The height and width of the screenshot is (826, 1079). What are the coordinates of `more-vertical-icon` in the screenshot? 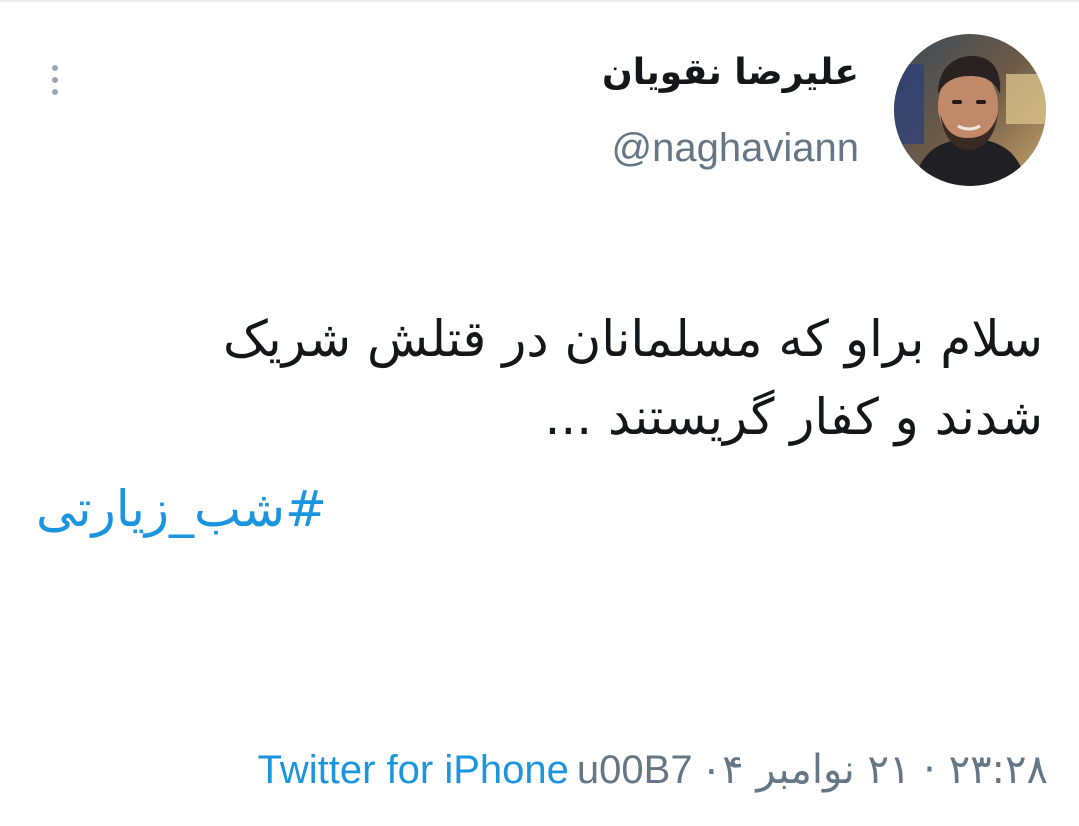 It's located at (55, 68).